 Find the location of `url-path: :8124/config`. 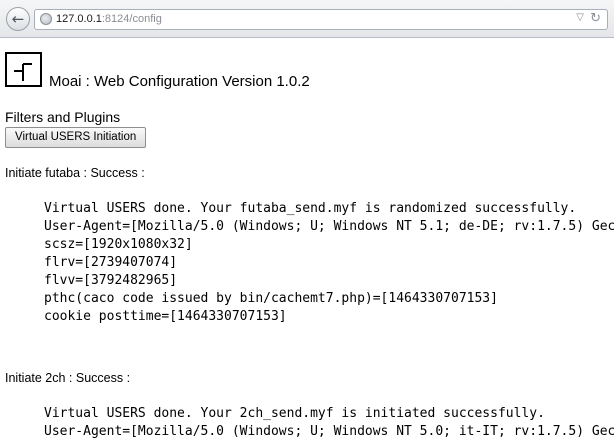

url-path: :8124/config is located at coordinates (131, 19).